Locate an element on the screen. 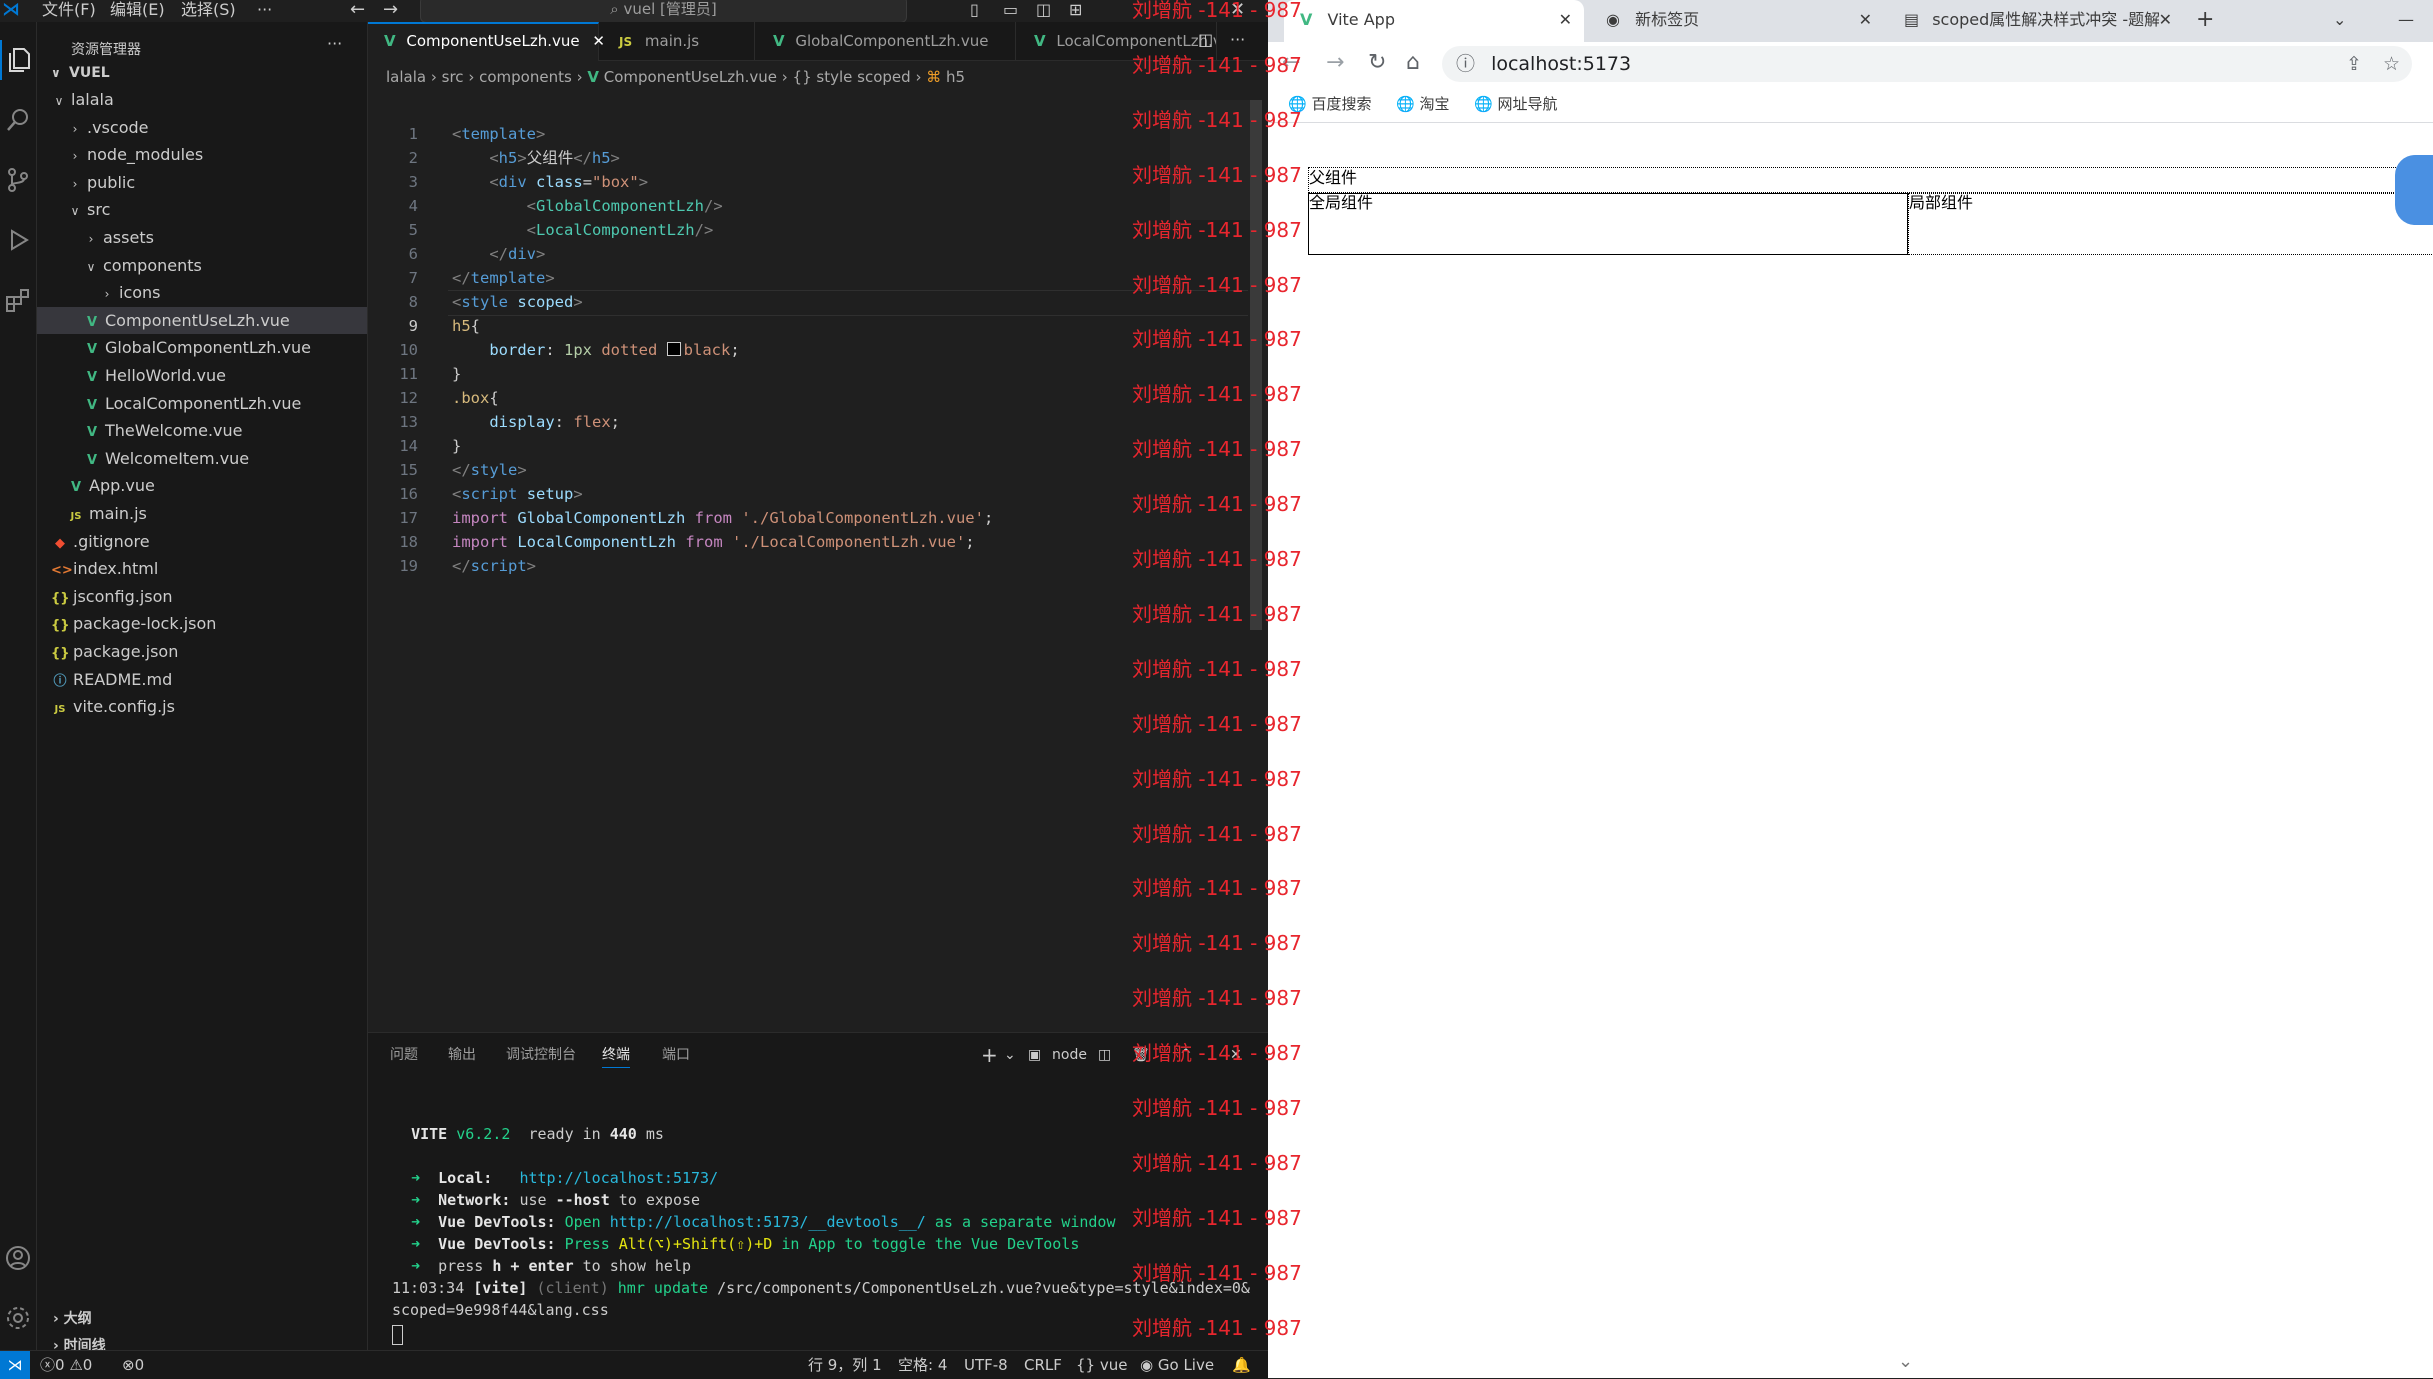 The image size is (2433, 1379). source-control-icon is located at coordinates (18, 180).